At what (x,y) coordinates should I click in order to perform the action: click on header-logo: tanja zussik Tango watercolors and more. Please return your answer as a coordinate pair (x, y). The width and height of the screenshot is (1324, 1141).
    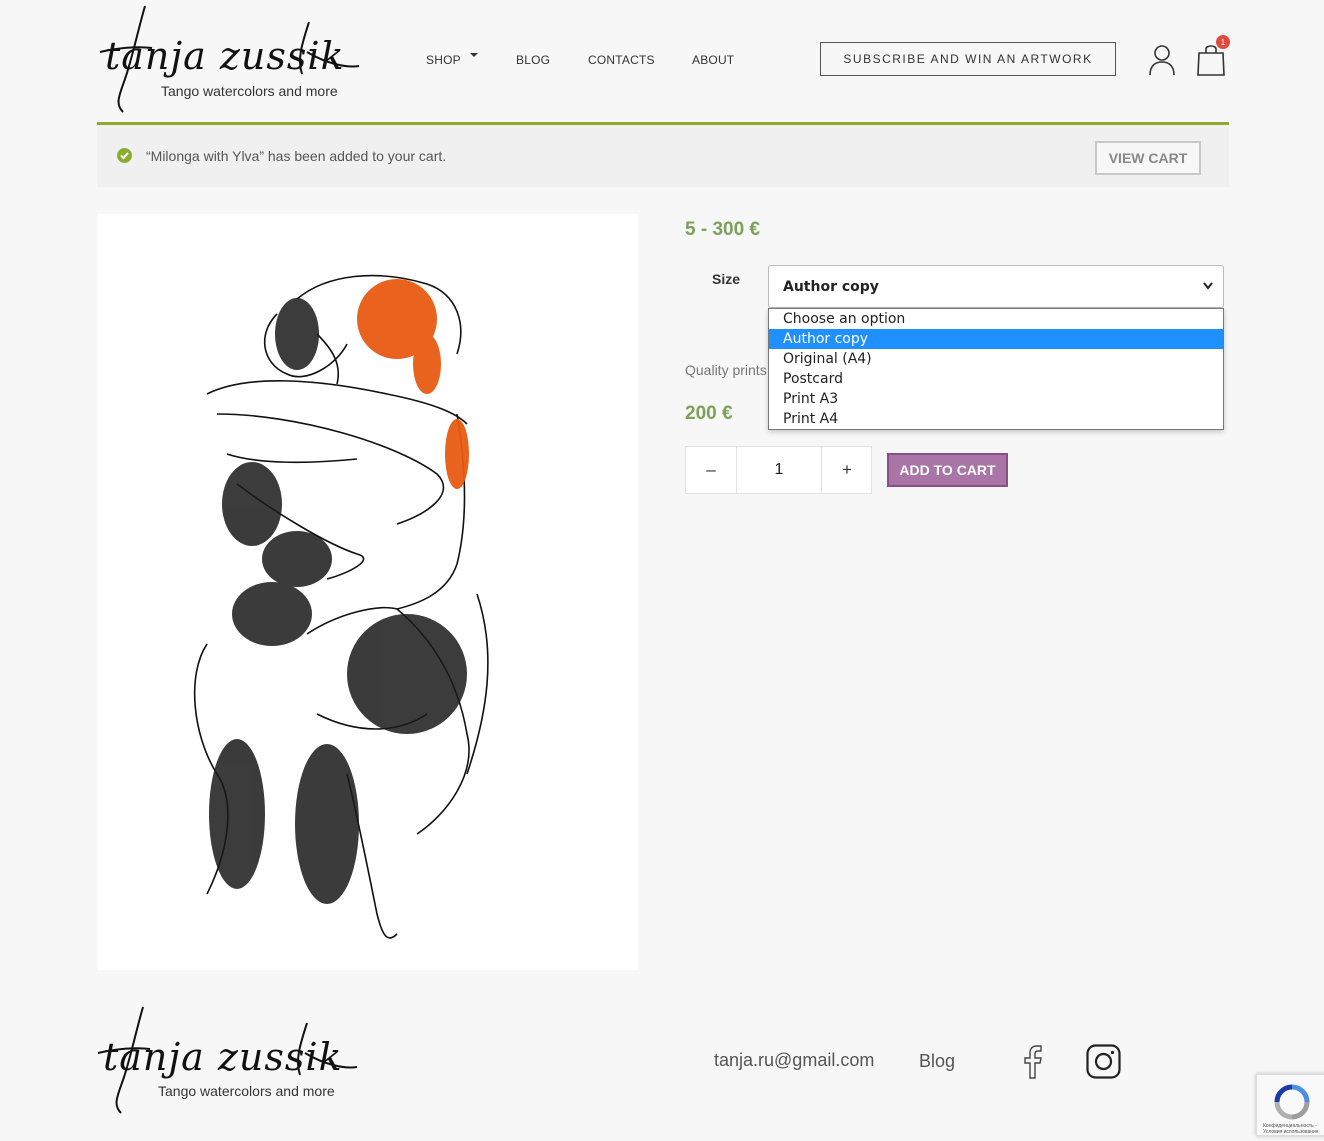
    Looking at the image, I should click on (229, 60).